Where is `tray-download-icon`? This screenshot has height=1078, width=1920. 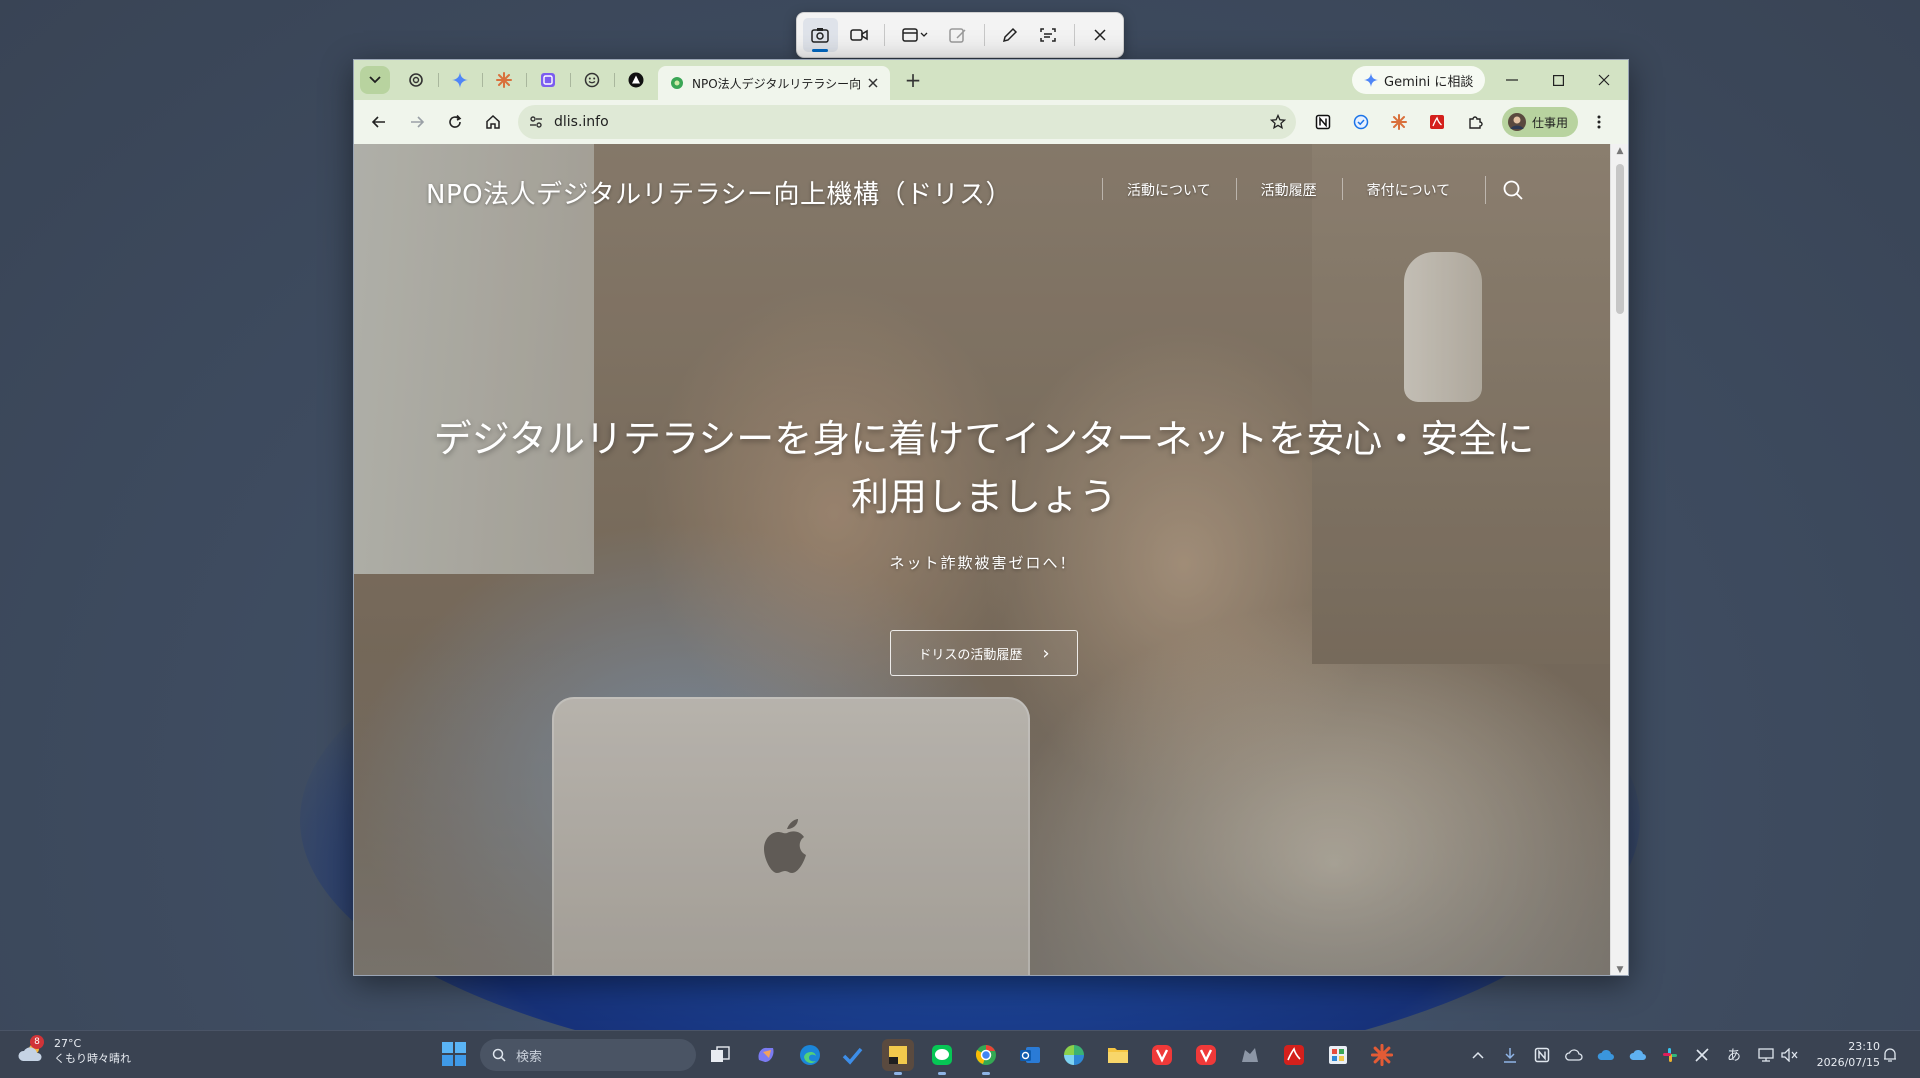 tray-download-icon is located at coordinates (1510, 1055).